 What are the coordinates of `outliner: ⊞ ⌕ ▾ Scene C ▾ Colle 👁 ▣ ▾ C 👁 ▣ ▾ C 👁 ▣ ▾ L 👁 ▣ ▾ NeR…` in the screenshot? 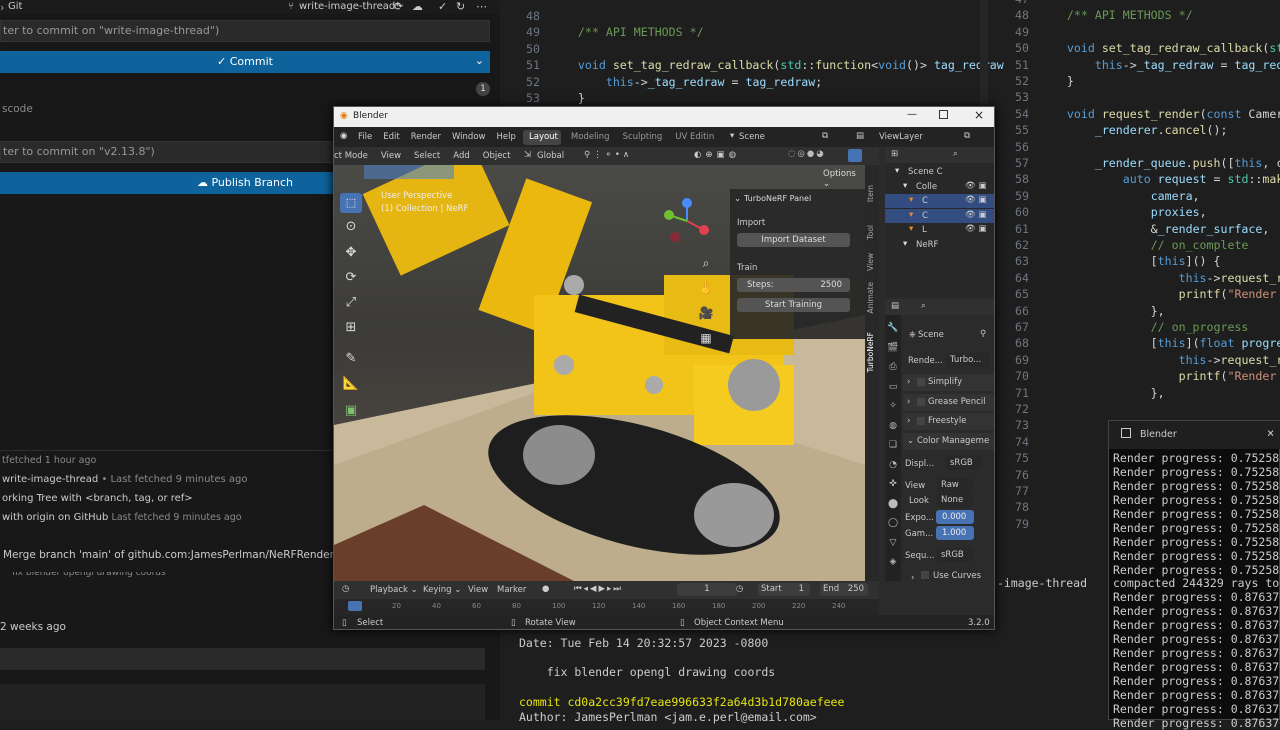 It's located at (939, 222).